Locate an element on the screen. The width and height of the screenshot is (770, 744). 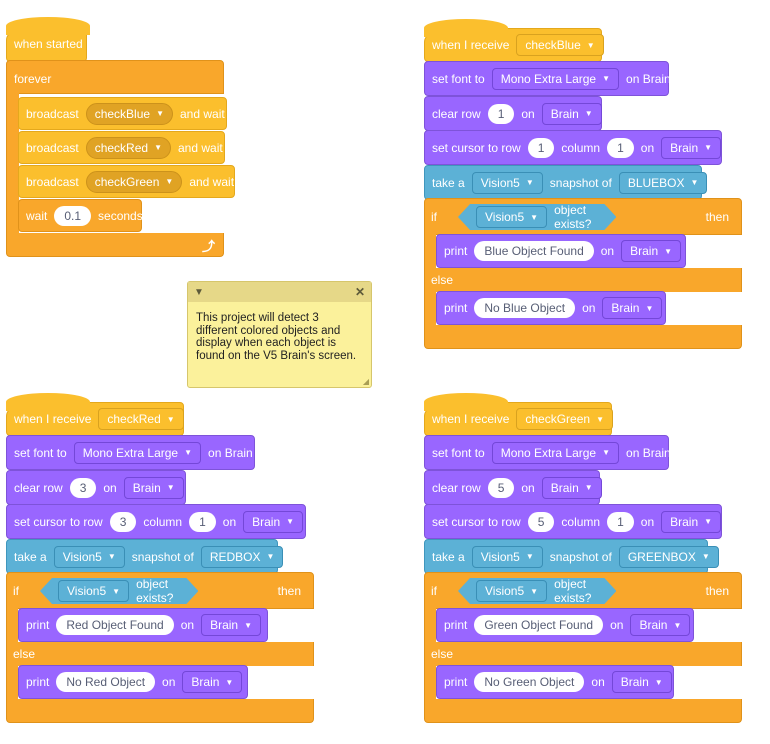
when-i-receive-block: when I receive checkGreen ▼ is located at coordinates (518, 414).